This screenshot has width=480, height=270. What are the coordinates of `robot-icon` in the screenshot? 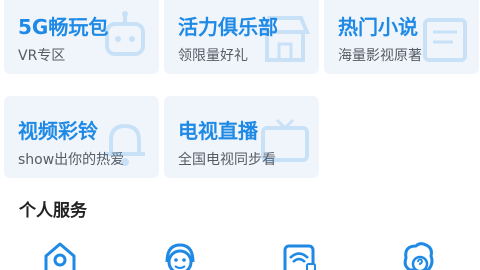 It's located at (125, 33).